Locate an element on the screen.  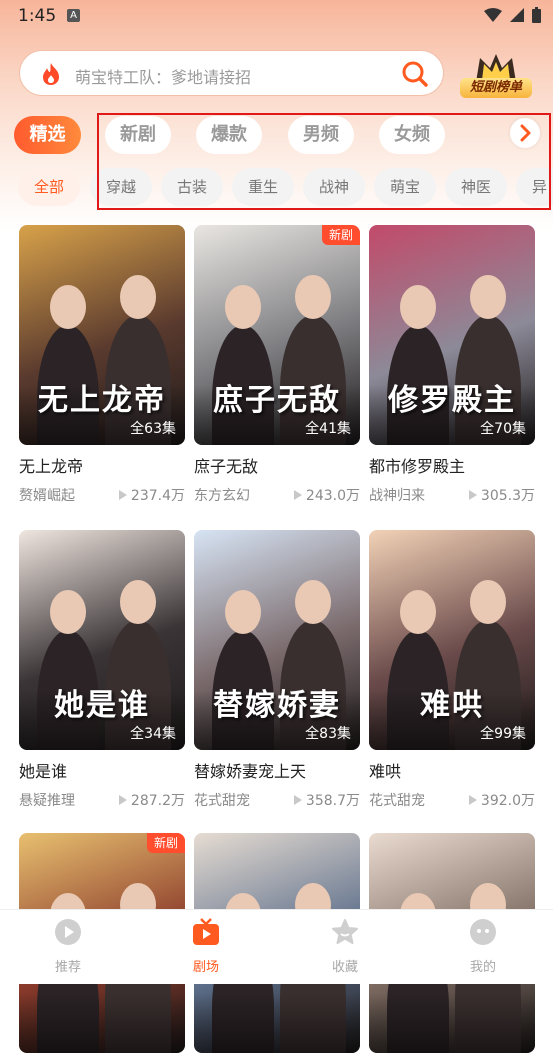
drama-poster: 无上龙帝全63集 is located at coordinates (102, 335).